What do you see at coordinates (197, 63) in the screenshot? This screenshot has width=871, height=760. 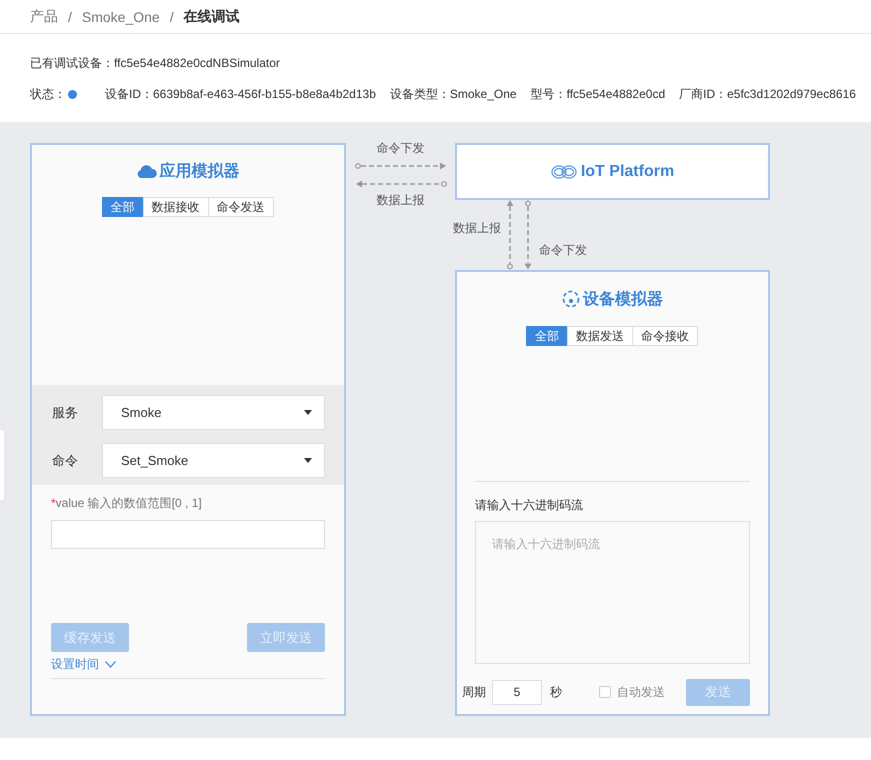 I see `debug-device-value: ffc5e54e4882e0cdNBSimulator` at bounding box center [197, 63].